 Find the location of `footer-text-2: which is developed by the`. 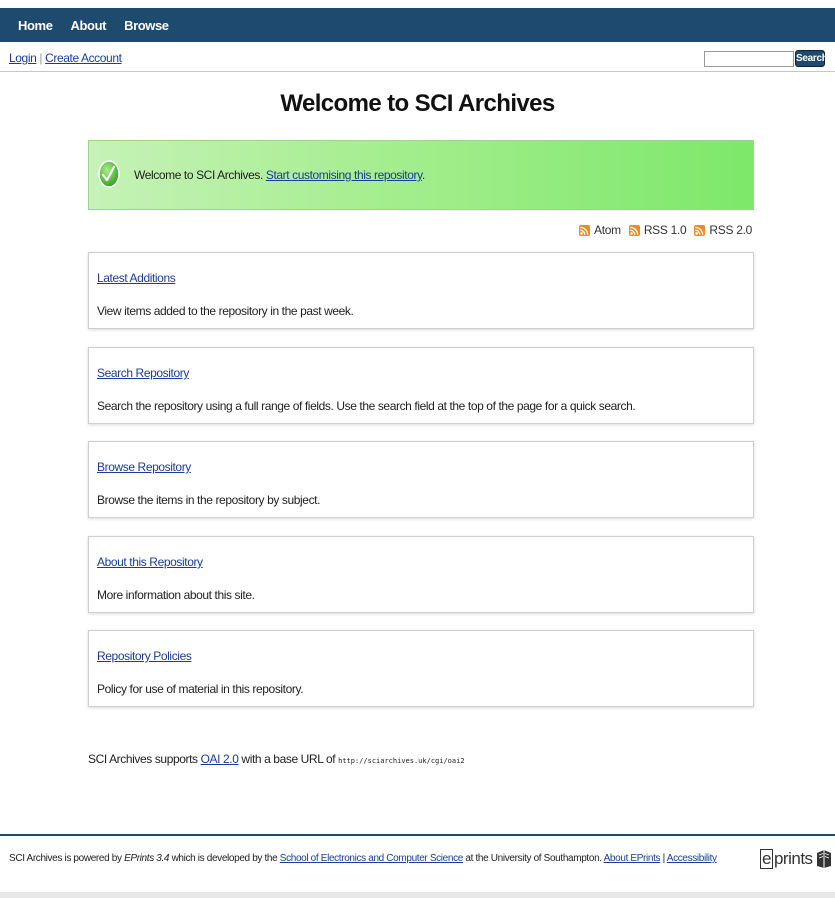

footer-text-2: which is developed by the is located at coordinates (224, 858).